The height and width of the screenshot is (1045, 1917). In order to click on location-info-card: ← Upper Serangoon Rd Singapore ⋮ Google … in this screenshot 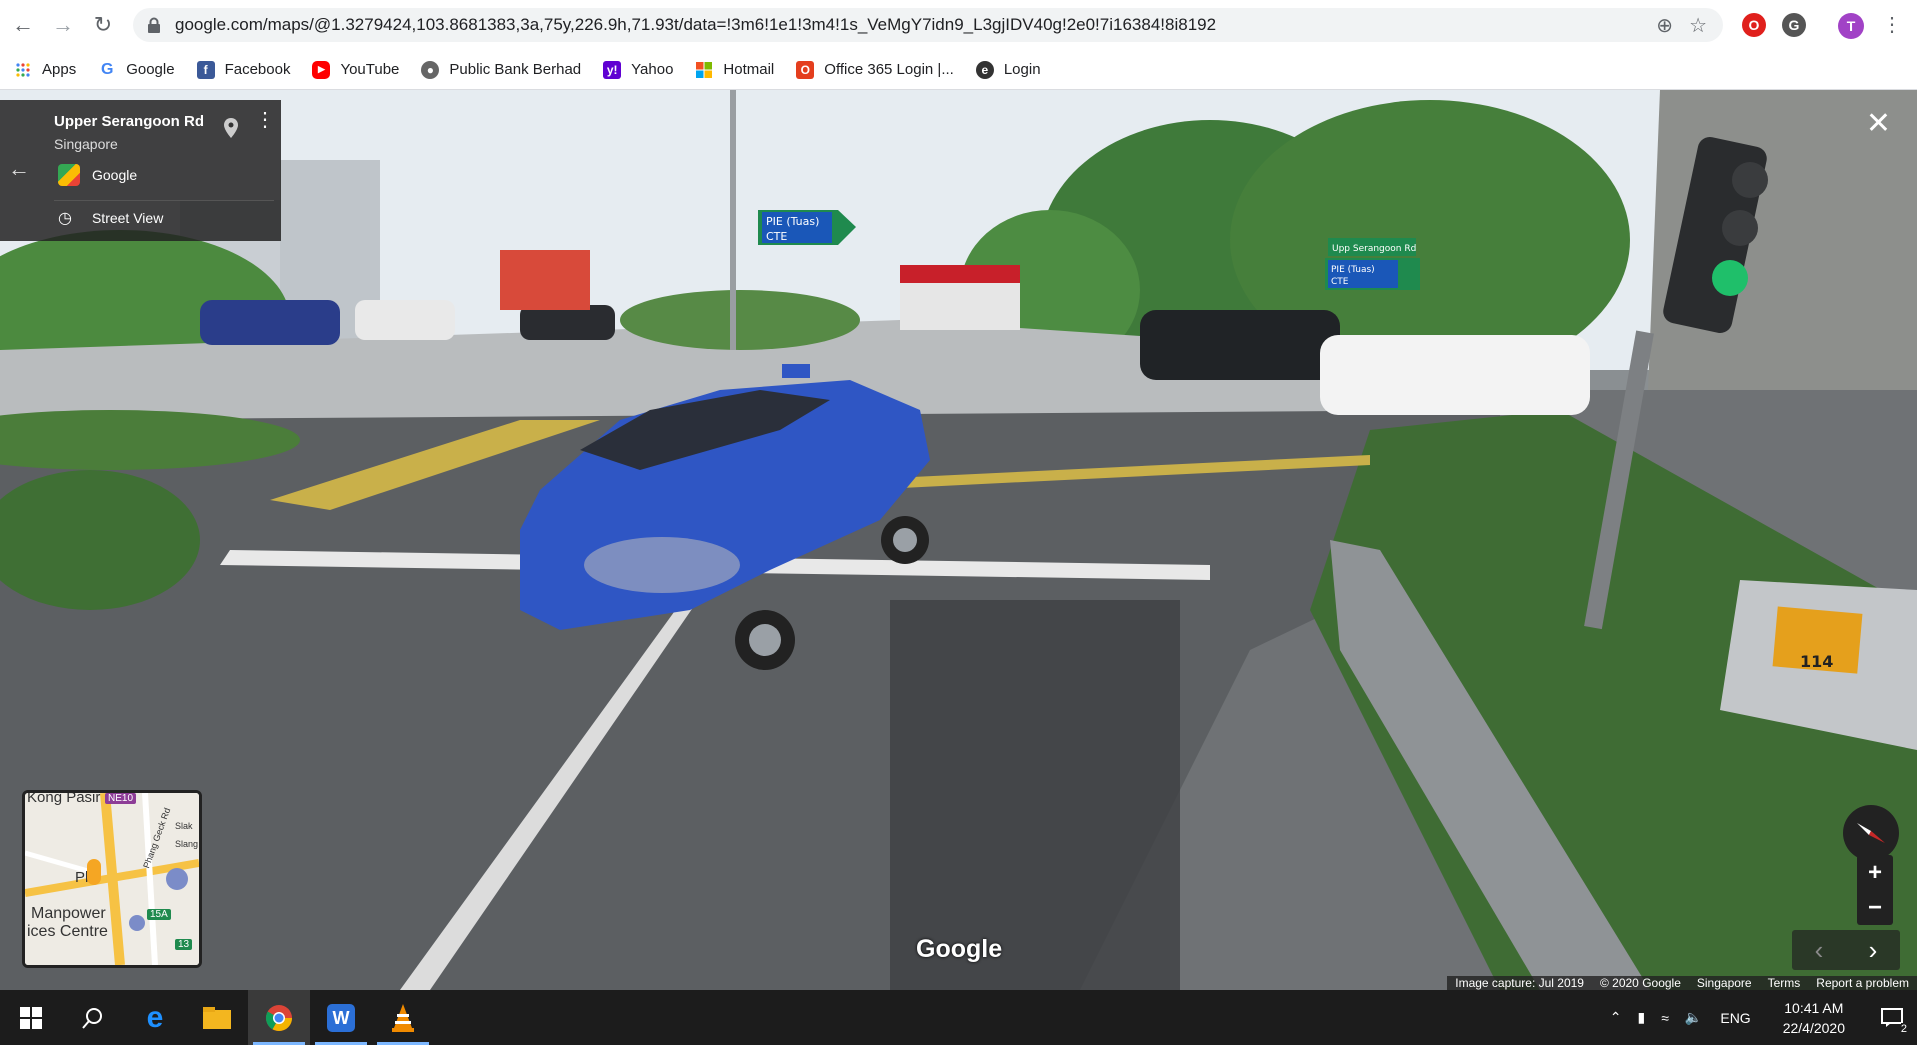, I will do `click(140, 170)`.